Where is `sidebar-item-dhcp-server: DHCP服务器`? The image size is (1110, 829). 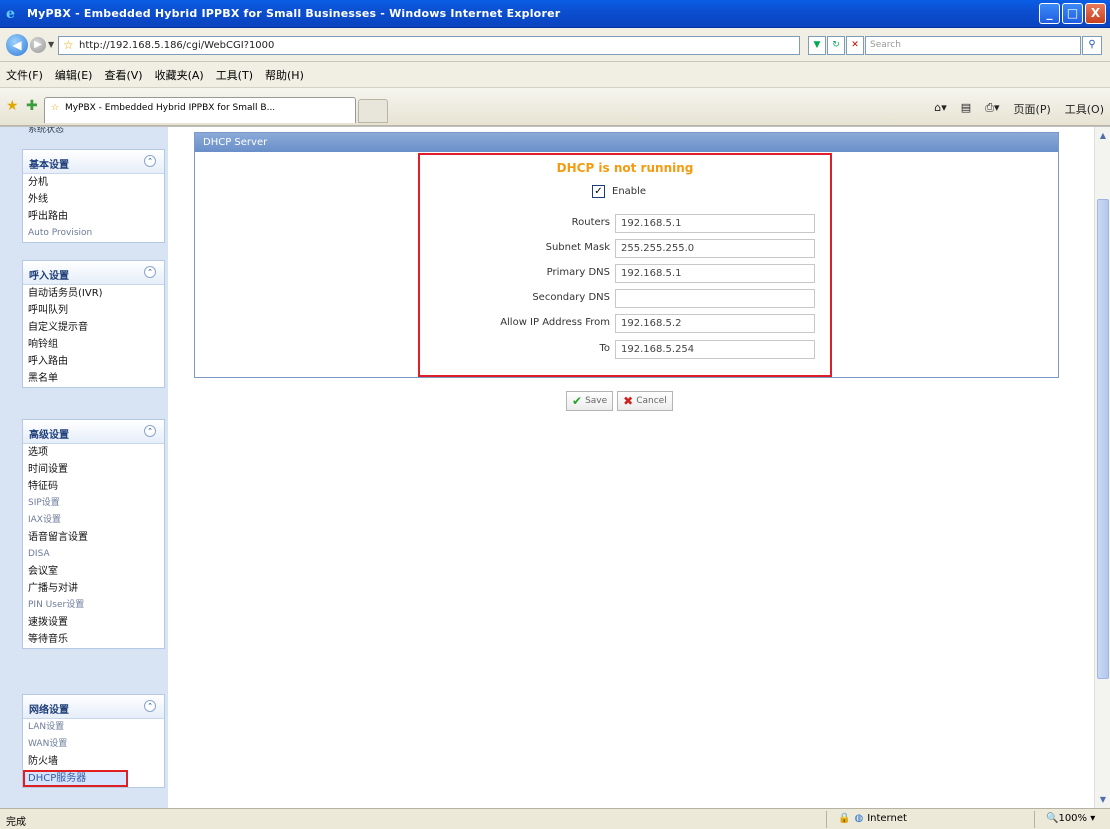
sidebar-item-dhcp-server: DHCP服务器 is located at coordinates (75, 778).